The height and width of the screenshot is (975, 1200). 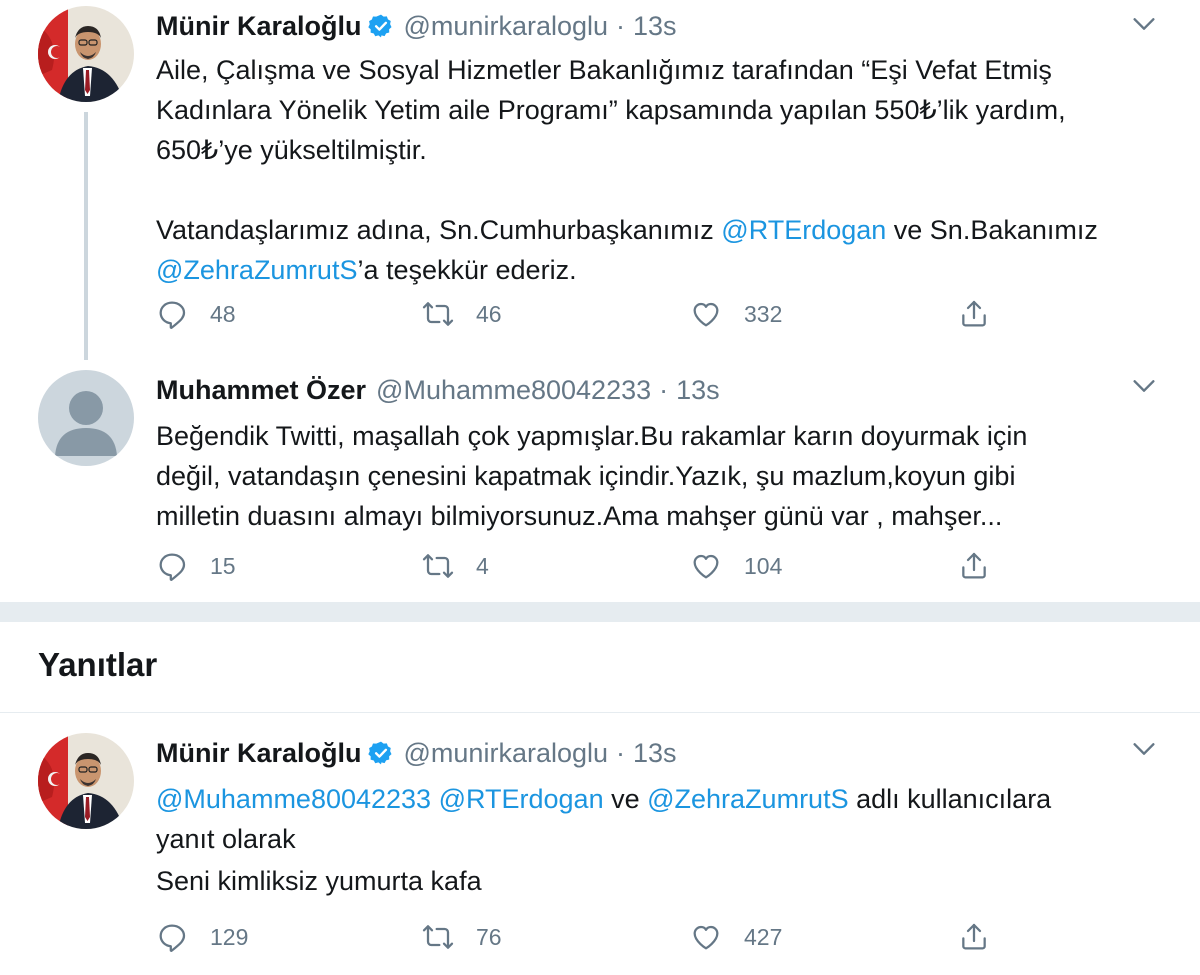 I want to click on user-handle: @Muhamme80042233, so click(x=513, y=390).